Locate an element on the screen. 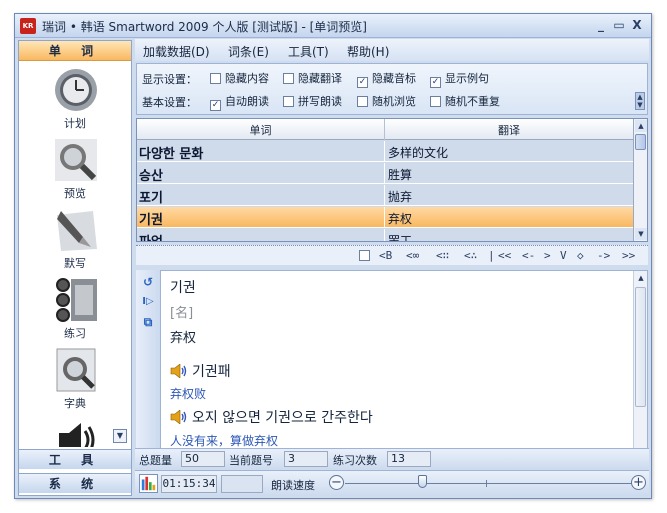 Image resolution: width=667 pixels, height=513 pixels. option-random-browse: 随机浏览 is located at coordinates (386, 101).